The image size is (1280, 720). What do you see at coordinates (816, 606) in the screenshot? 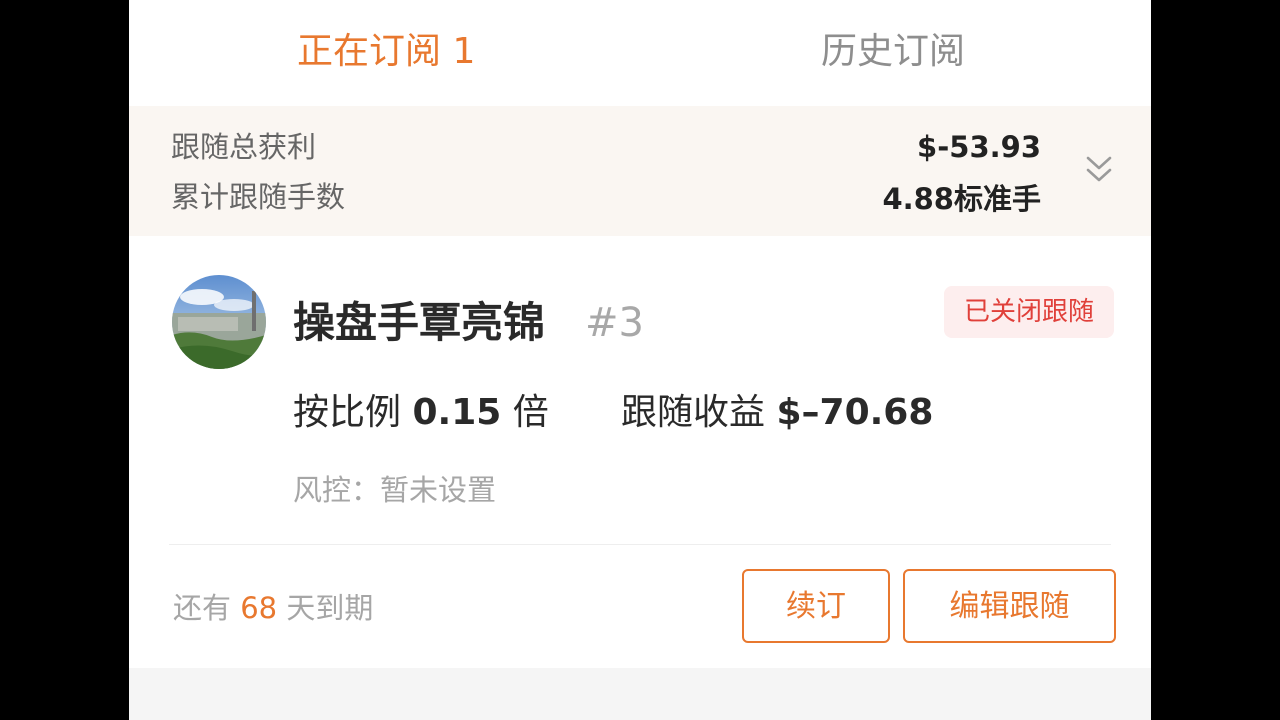
I see `renew-button: 续订` at bounding box center [816, 606].